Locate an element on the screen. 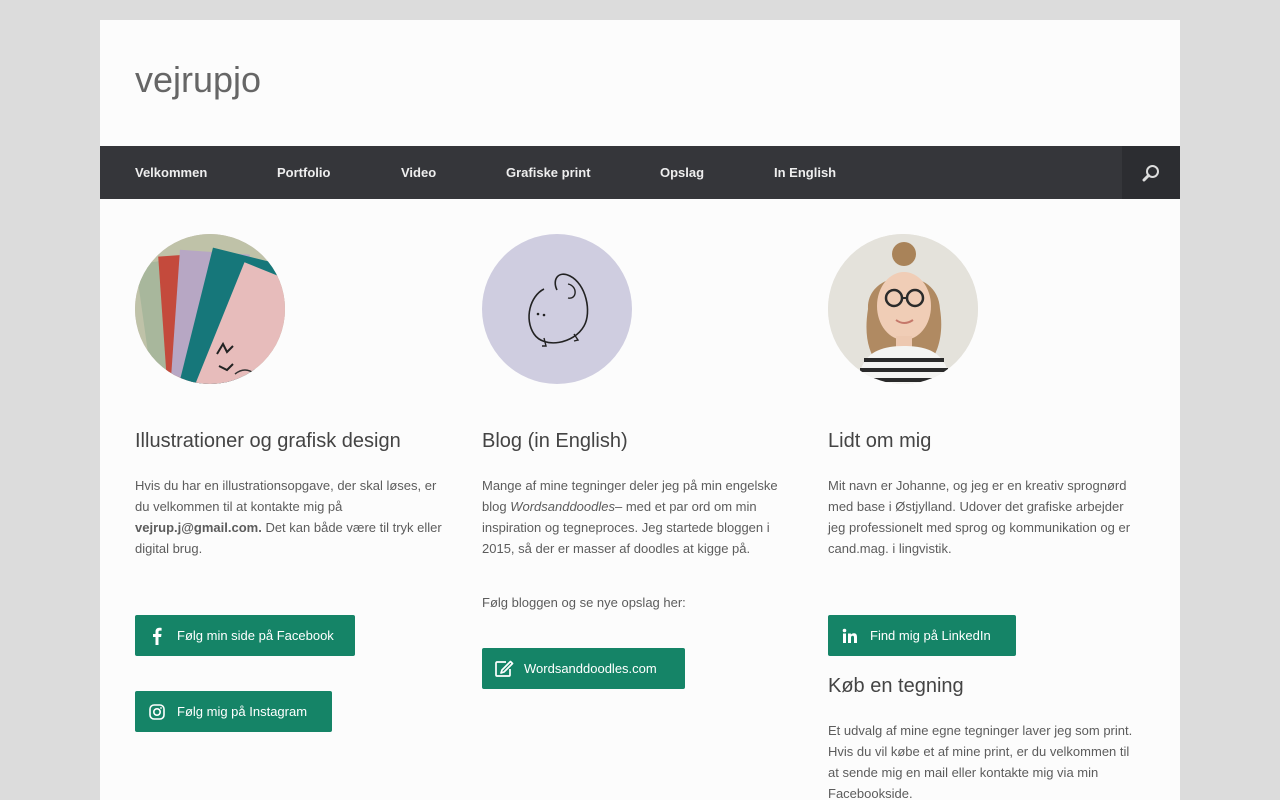 The image size is (1280, 800). nav-item-velkommen: Velkommen is located at coordinates (171, 172).